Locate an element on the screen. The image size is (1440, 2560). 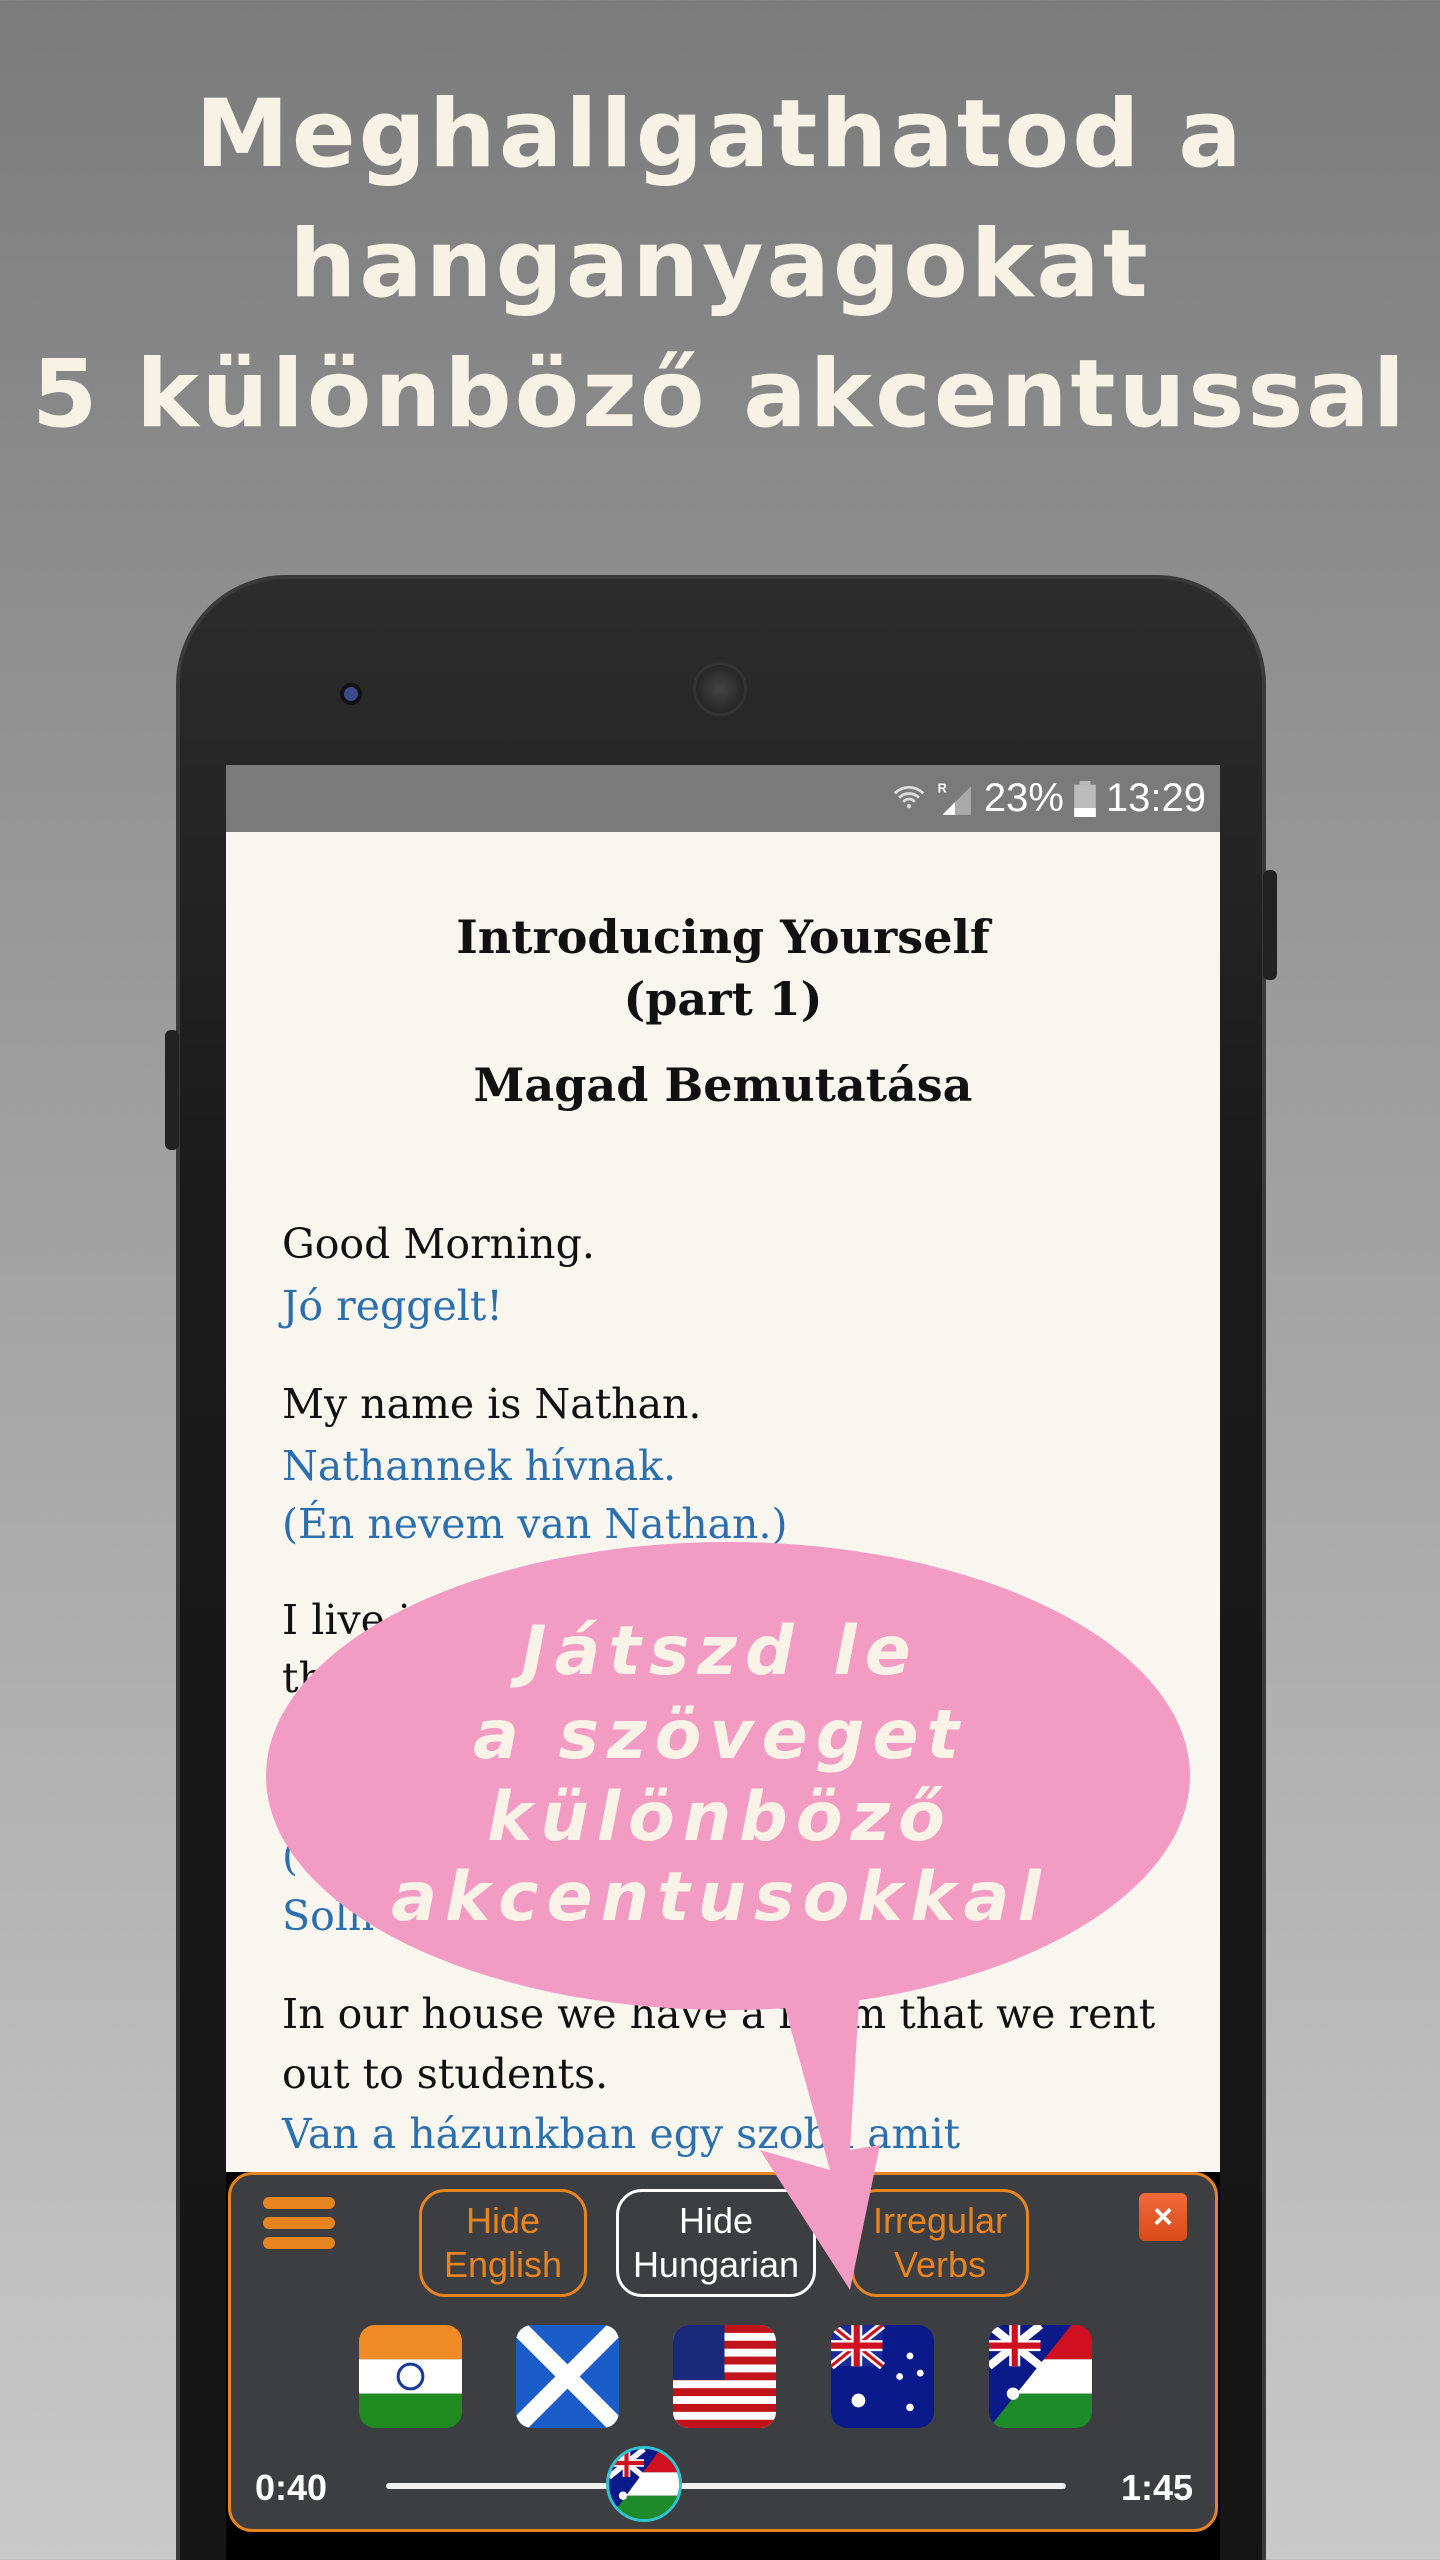
scotland-flag-icon is located at coordinates (567, 2376).